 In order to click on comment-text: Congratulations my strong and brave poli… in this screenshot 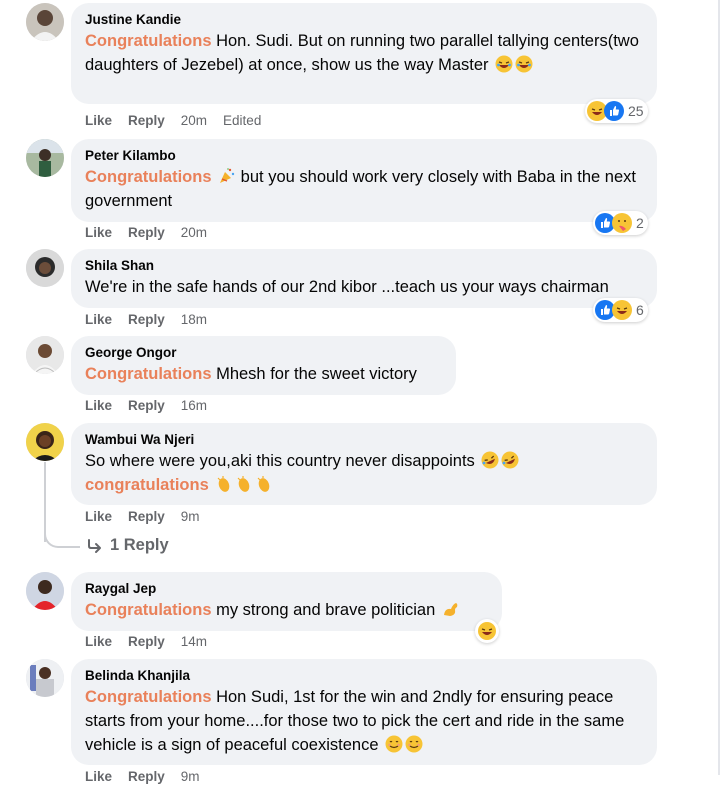, I will do `click(286, 610)`.